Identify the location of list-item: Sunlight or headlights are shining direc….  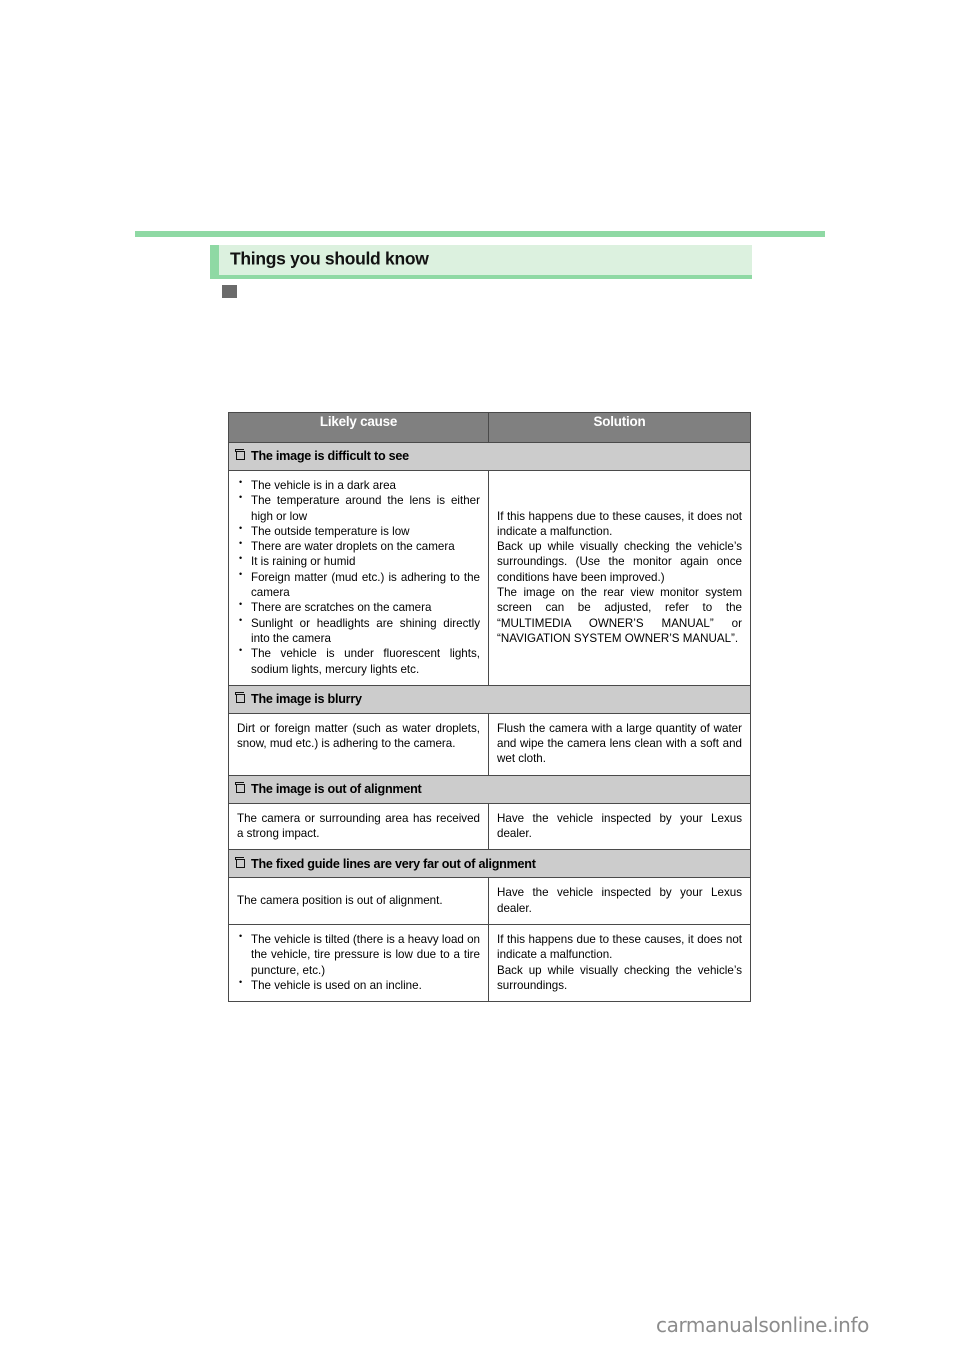
(358, 631).